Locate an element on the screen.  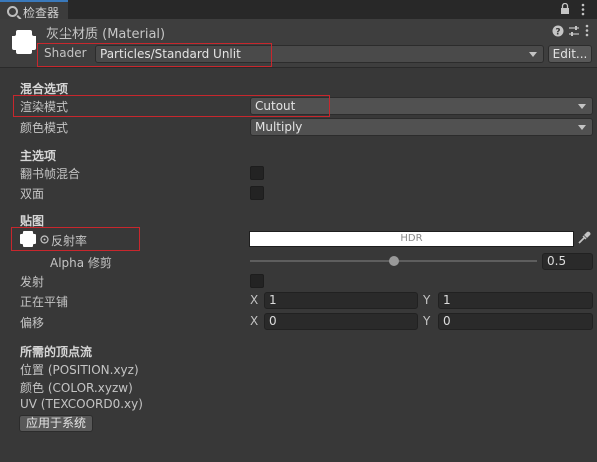
material-title: 灰尘材质 (Material) is located at coordinates (106, 34).